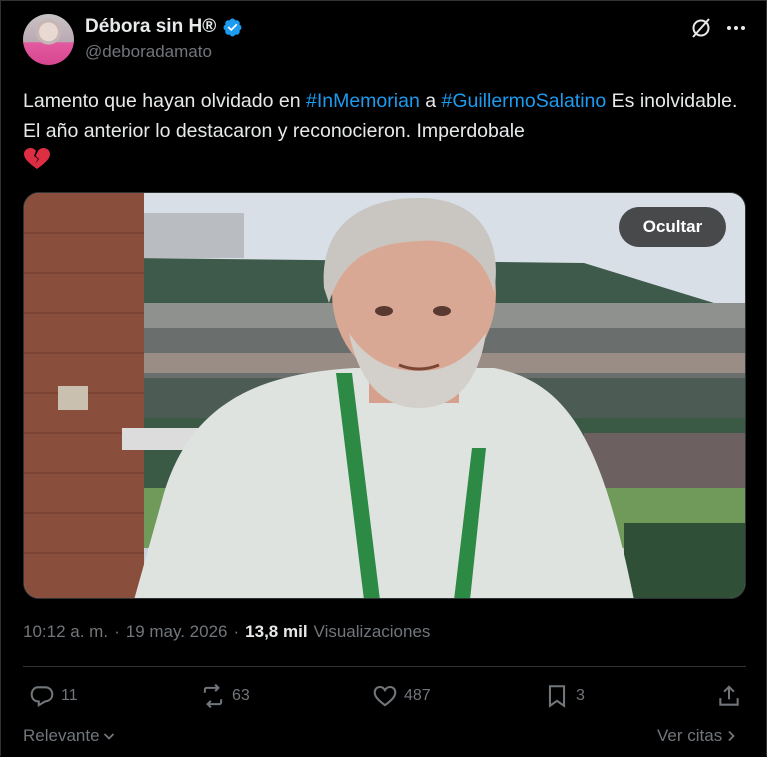 This screenshot has width=767, height=757. What do you see at coordinates (672, 227) in the screenshot?
I see `hide-media-button: Ocultar` at bounding box center [672, 227].